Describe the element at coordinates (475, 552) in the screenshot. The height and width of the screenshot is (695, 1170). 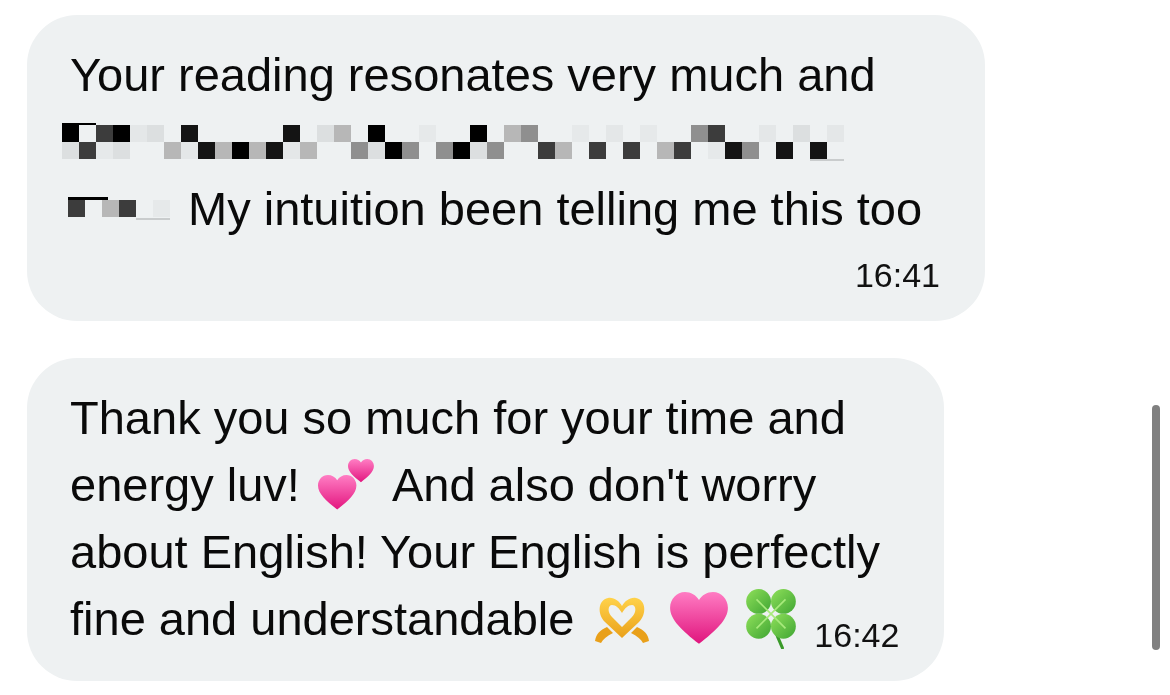
I see `message-text: about English! Your English is perfectly` at that location.